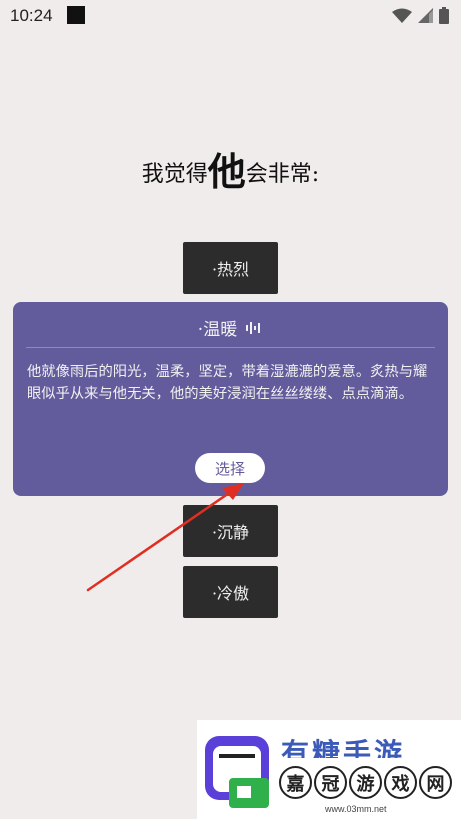  Describe the element at coordinates (330, 782) in the screenshot. I see `watermark-char: 冠` at that location.